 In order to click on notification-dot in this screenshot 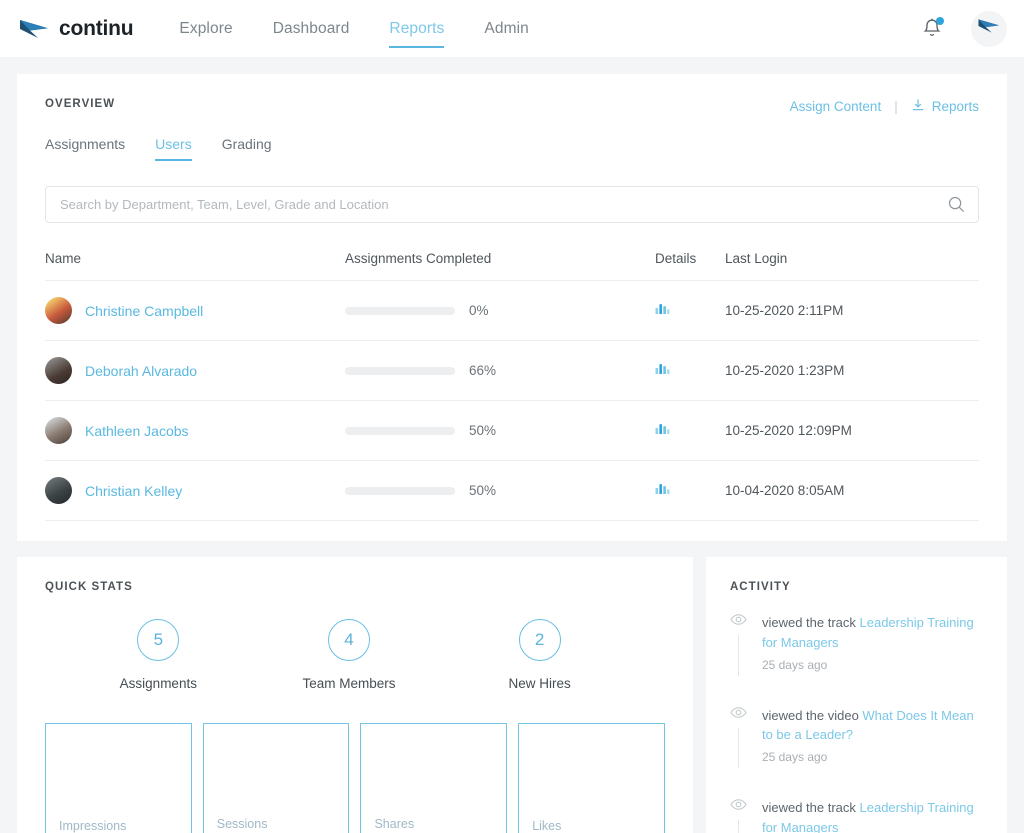, I will do `click(940, 20)`.